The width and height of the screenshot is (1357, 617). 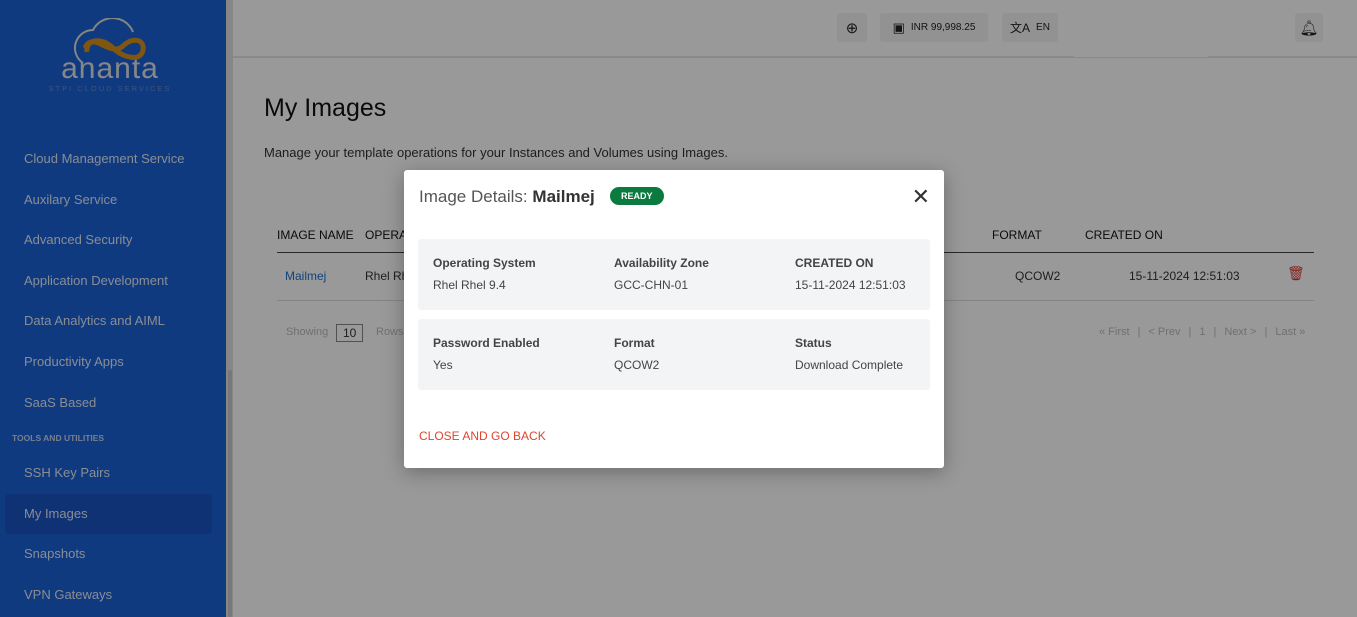 I want to click on field-value: Yes, so click(x=443, y=365).